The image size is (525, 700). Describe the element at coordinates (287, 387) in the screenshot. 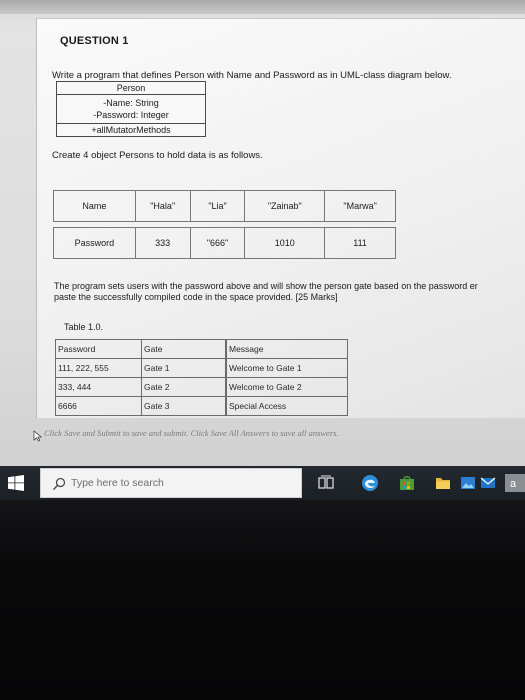

I see `gate-message-cell: Welcome to Gate 2` at that location.